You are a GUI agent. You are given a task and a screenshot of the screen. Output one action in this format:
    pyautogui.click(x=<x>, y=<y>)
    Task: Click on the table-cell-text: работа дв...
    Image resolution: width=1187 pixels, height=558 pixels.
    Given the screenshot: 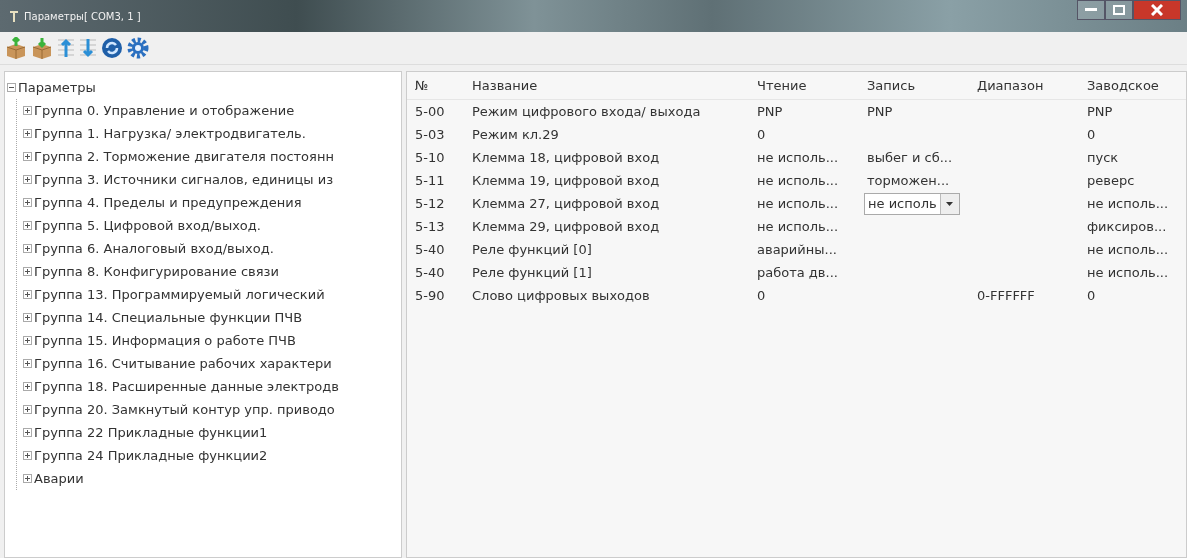 What is the action you would take?
    pyautogui.click(x=798, y=272)
    